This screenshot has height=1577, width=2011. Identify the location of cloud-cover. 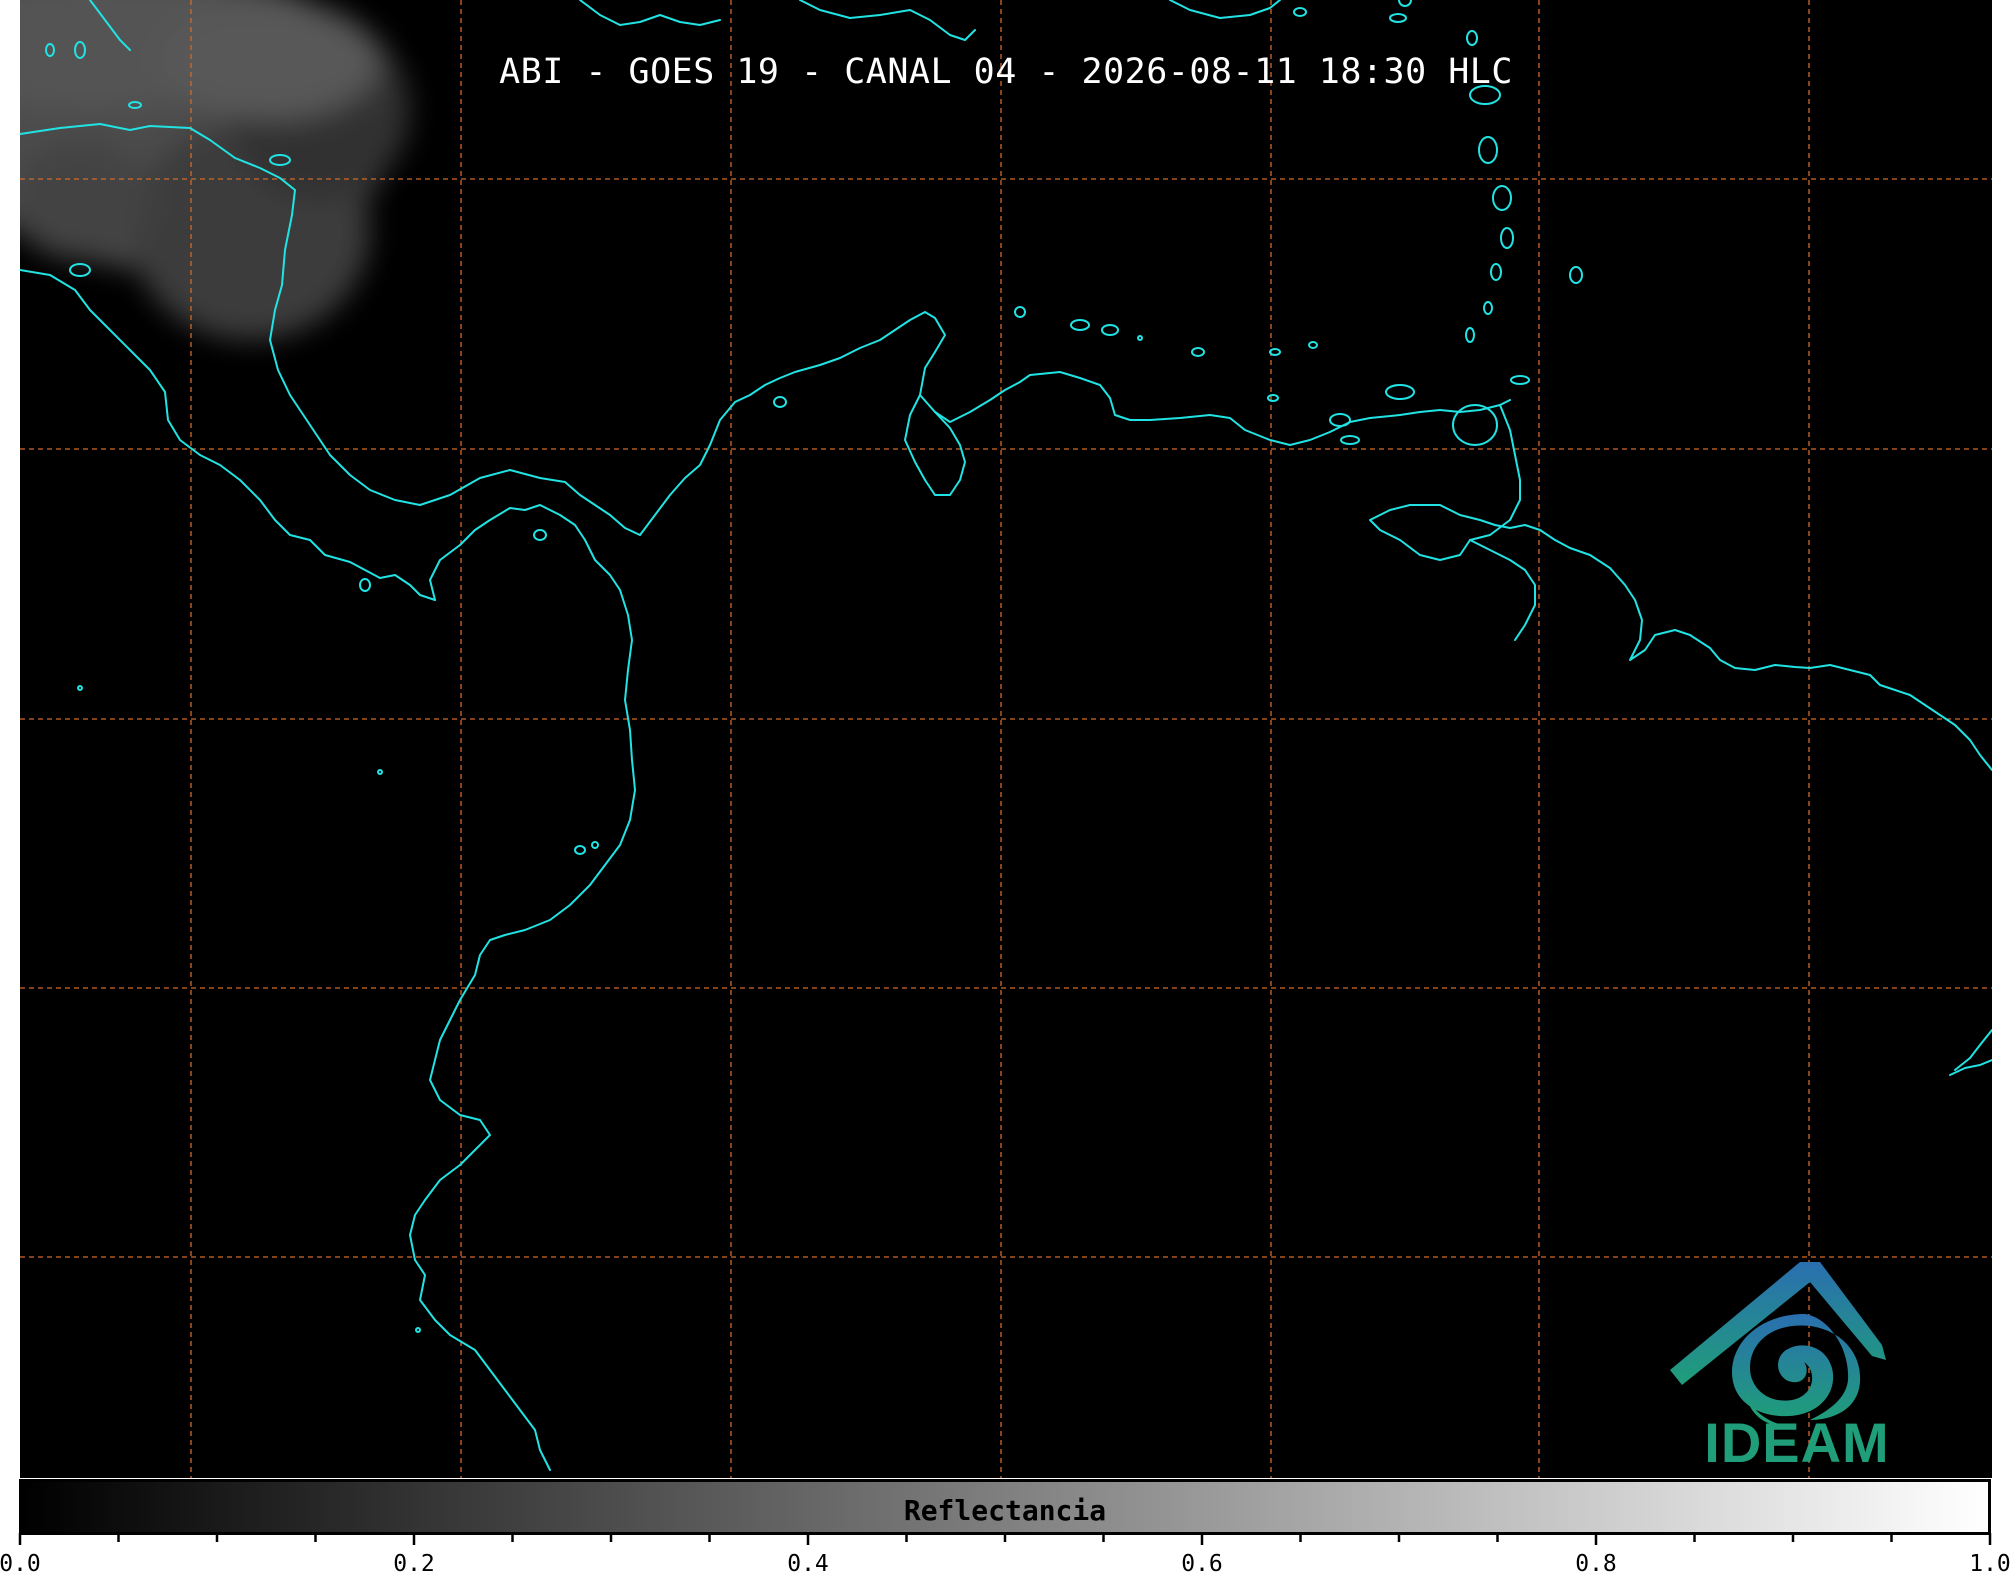
(215, 170).